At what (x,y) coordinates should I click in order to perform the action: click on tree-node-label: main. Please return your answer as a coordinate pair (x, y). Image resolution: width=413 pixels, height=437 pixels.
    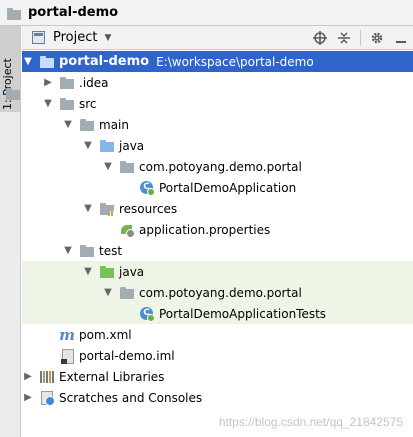
    Looking at the image, I should click on (114, 124).